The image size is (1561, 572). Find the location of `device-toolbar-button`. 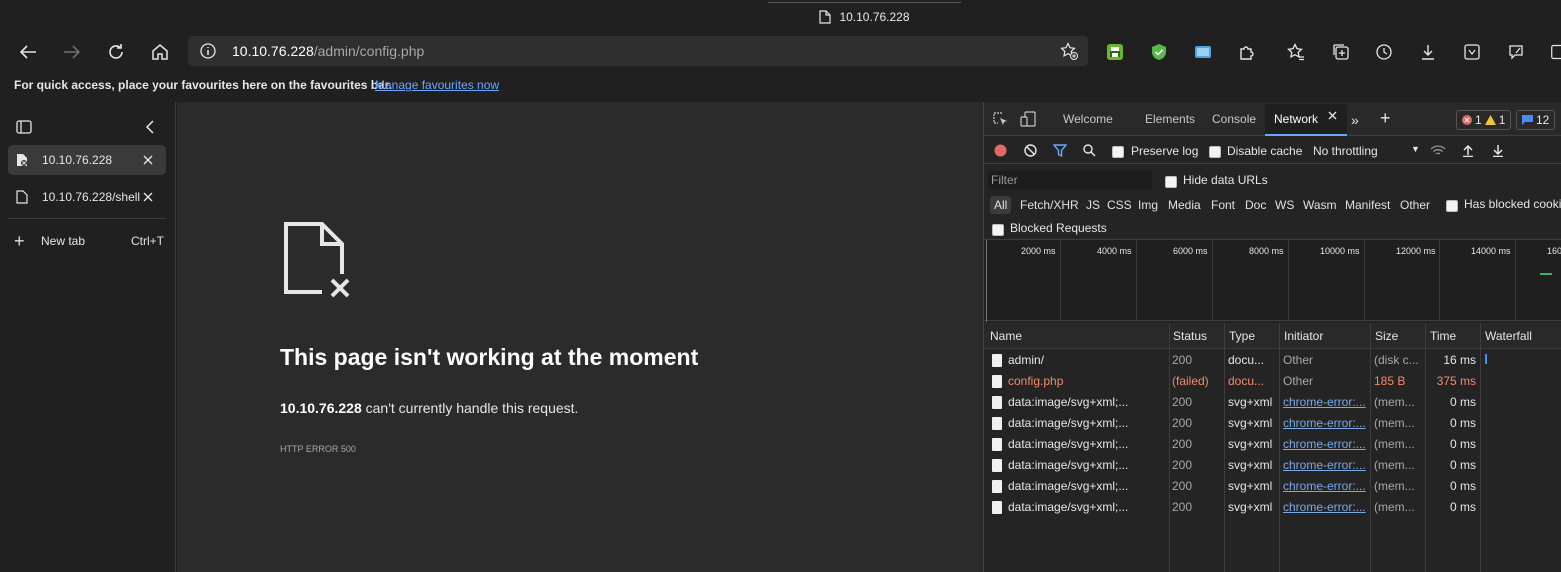

device-toolbar-button is located at coordinates (1028, 119).